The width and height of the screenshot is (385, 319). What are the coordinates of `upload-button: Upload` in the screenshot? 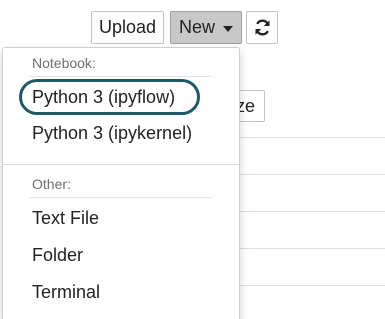 It's located at (127, 27).